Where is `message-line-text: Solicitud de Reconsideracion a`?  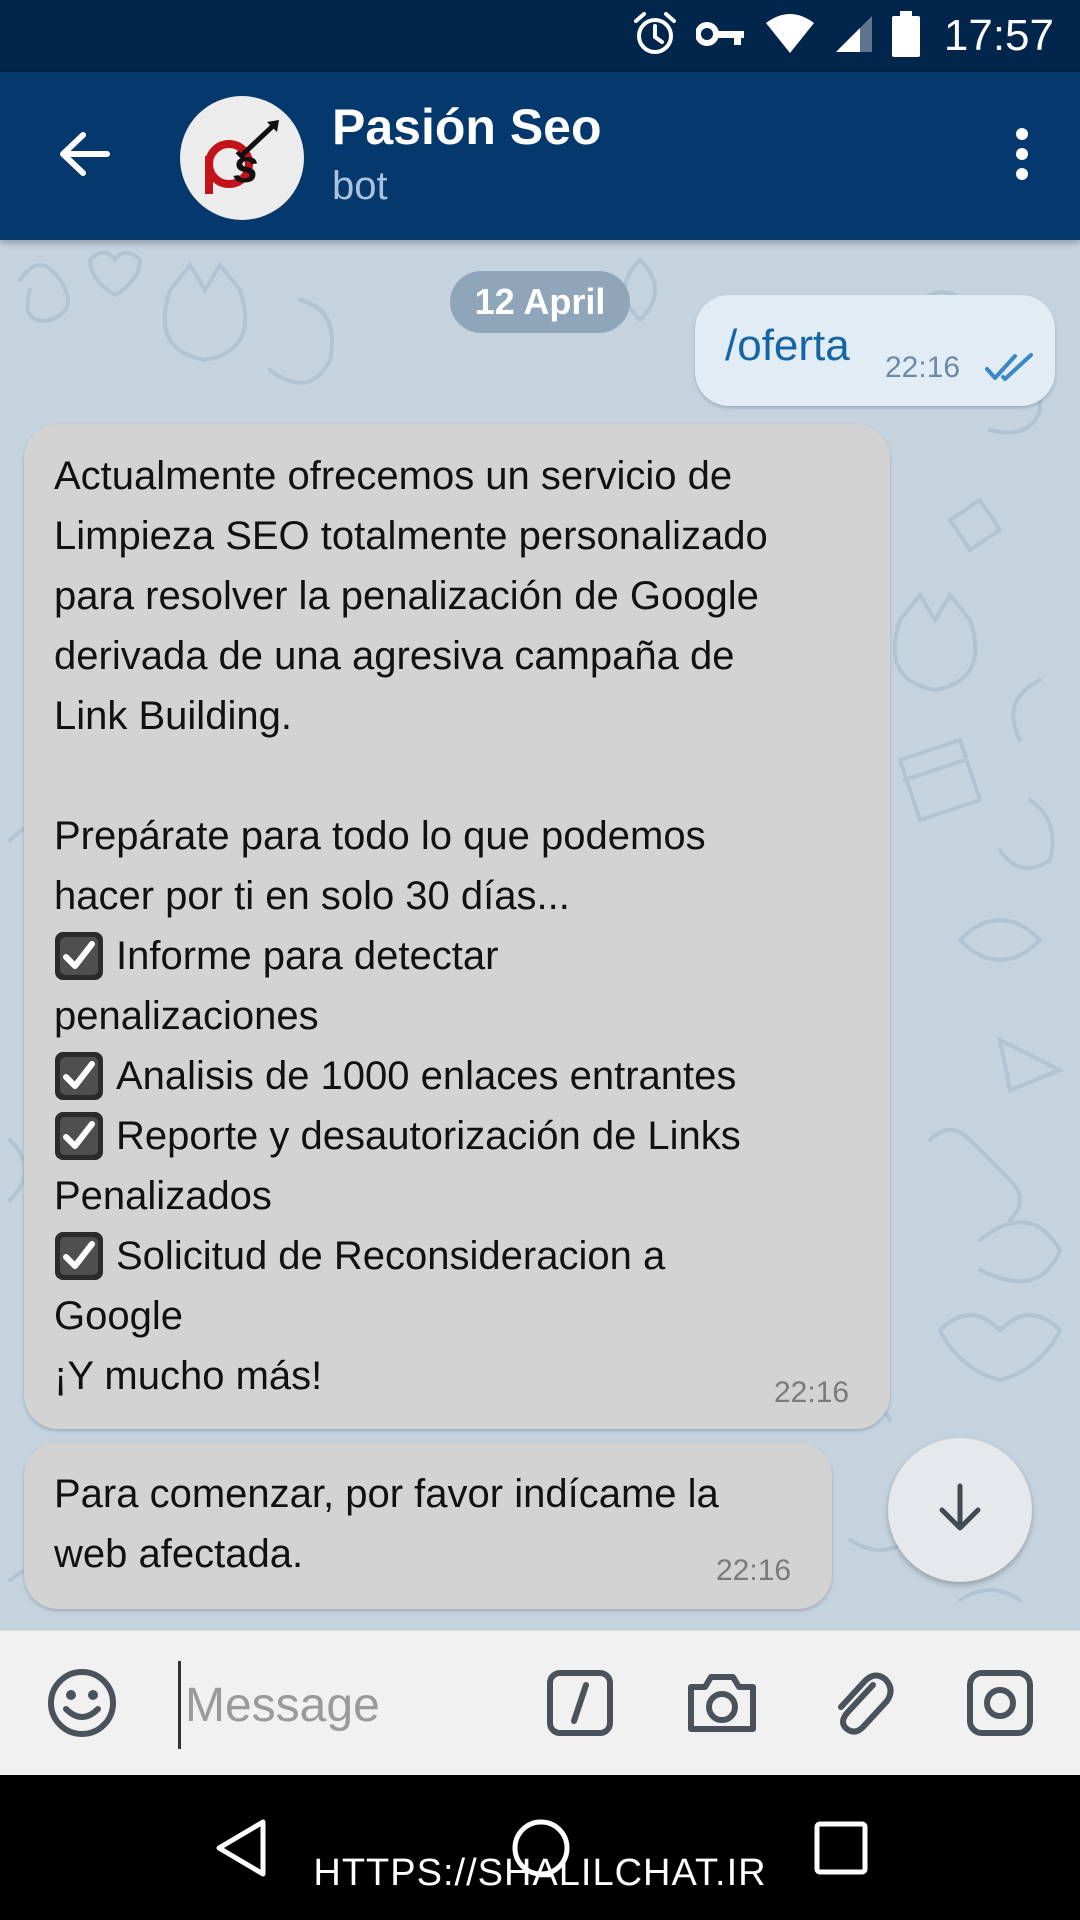 message-line-text: Solicitud de Reconsideracion a is located at coordinates (391, 1256).